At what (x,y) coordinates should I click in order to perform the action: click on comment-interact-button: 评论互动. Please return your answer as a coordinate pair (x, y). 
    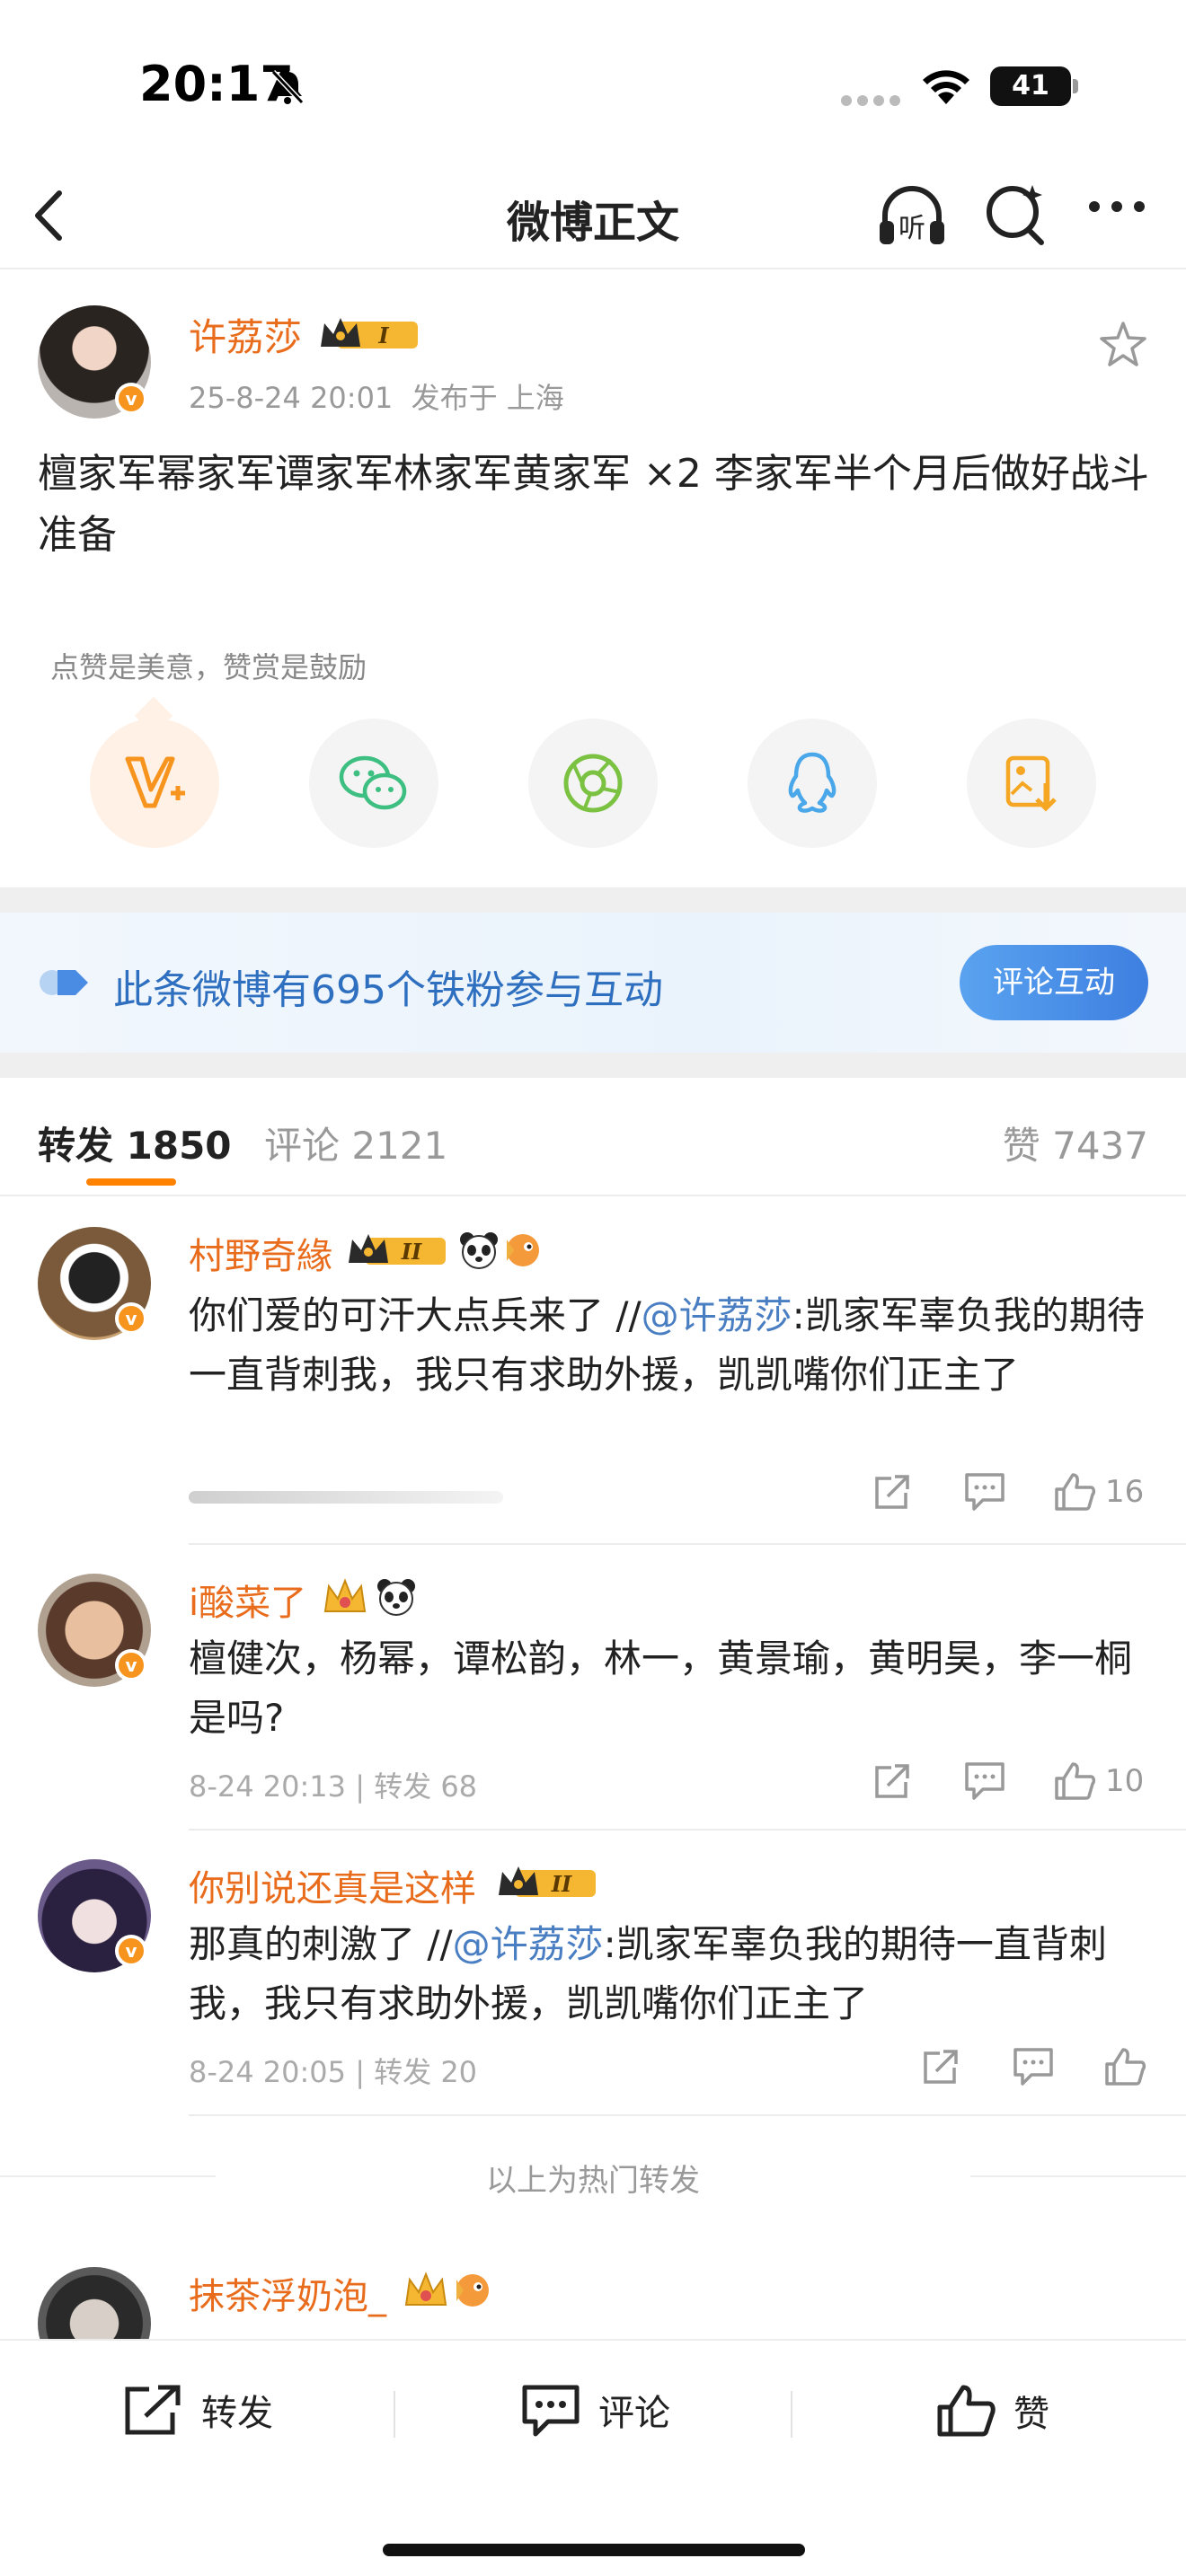
    Looking at the image, I should click on (1054, 982).